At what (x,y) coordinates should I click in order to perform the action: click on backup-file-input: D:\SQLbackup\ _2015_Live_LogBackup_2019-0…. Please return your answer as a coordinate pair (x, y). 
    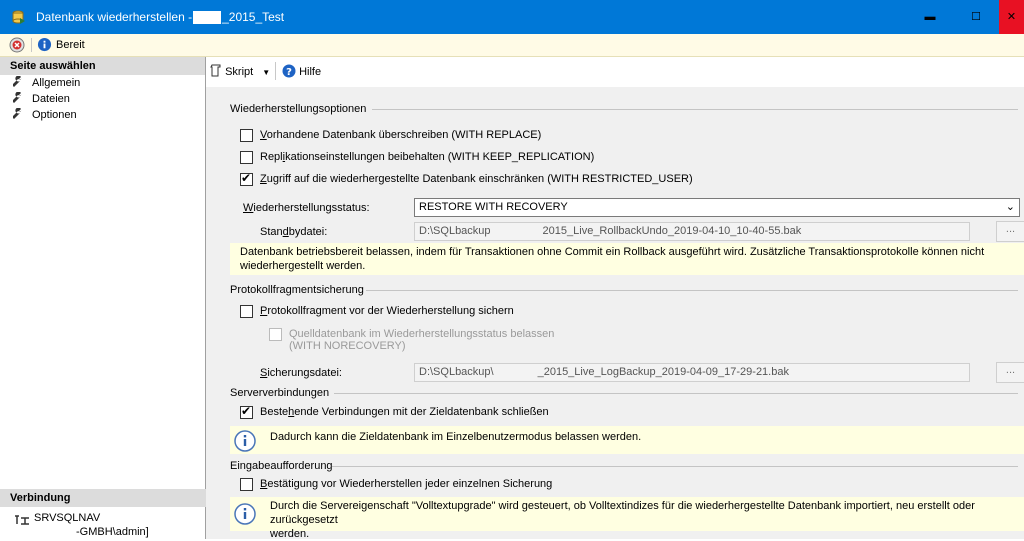
    Looking at the image, I should click on (692, 372).